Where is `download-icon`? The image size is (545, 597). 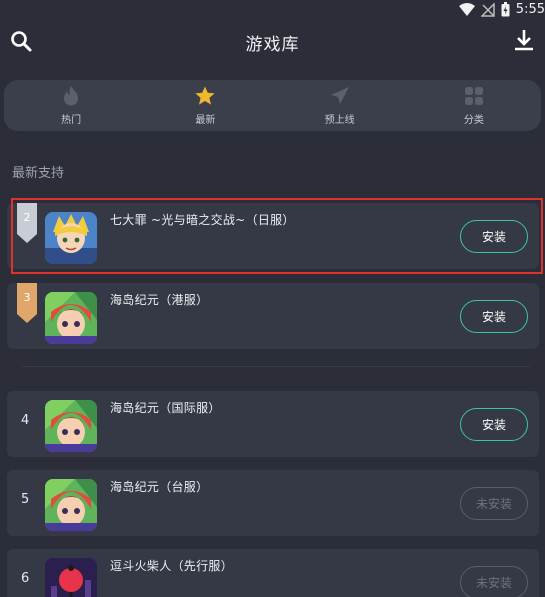 download-icon is located at coordinates (524, 40).